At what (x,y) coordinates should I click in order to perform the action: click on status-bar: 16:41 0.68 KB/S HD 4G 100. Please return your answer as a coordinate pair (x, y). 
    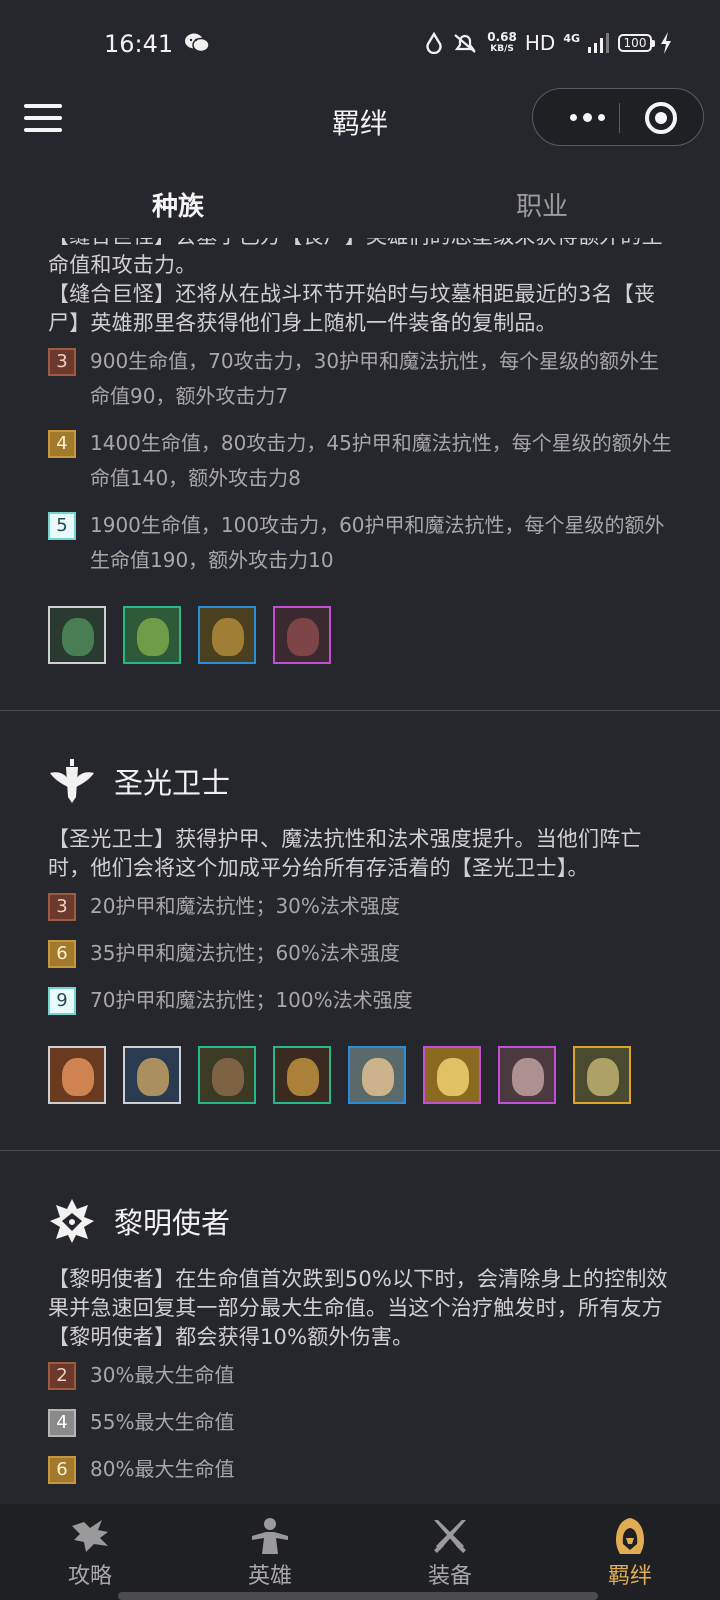
    Looking at the image, I should click on (360, 44).